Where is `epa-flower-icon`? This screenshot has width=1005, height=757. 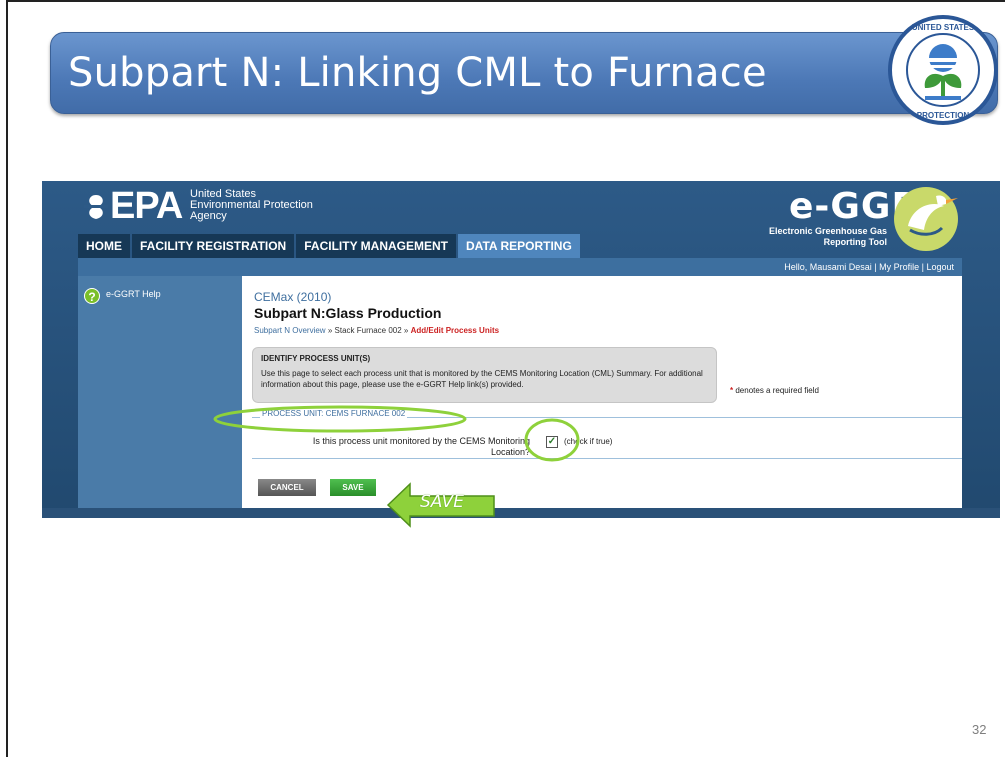
epa-flower-icon is located at coordinates (96, 207).